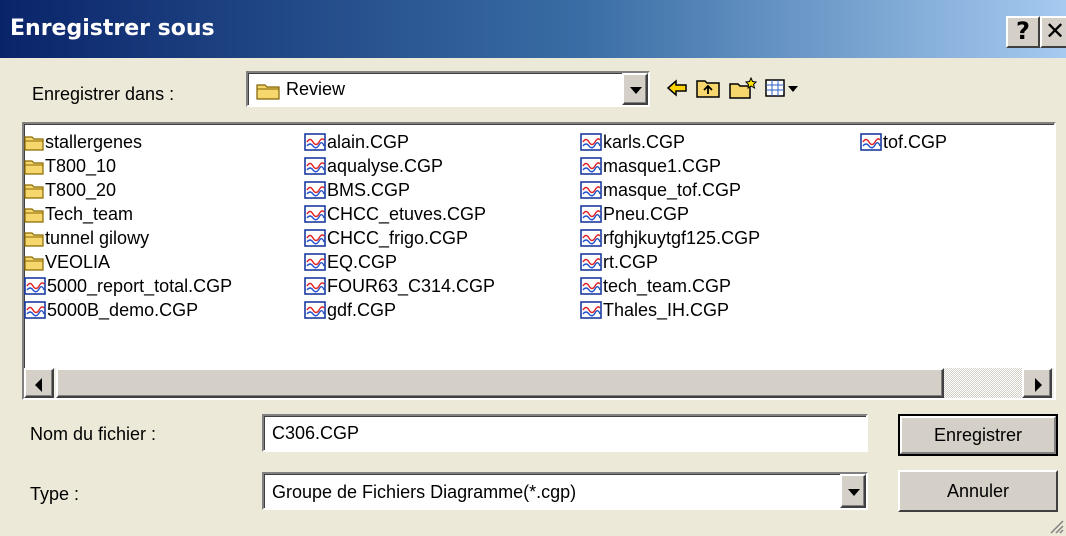 The width and height of the screenshot is (1066, 536). I want to click on file-name: CHCC_frigo.CGP, so click(398, 238).